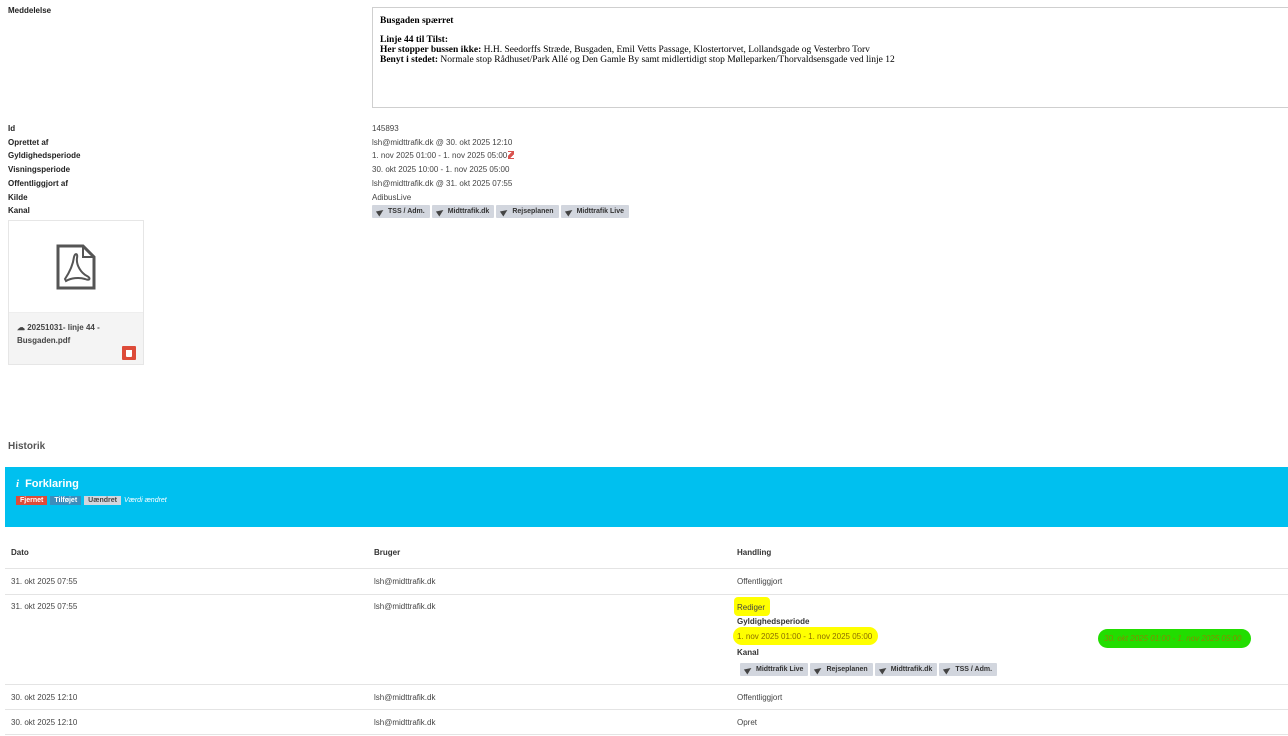 This screenshot has height=736, width=1288. What do you see at coordinates (650, 500) in the screenshot?
I see `legend-labels: Fjernet Tilføjet Uændret Værdi ændret` at bounding box center [650, 500].